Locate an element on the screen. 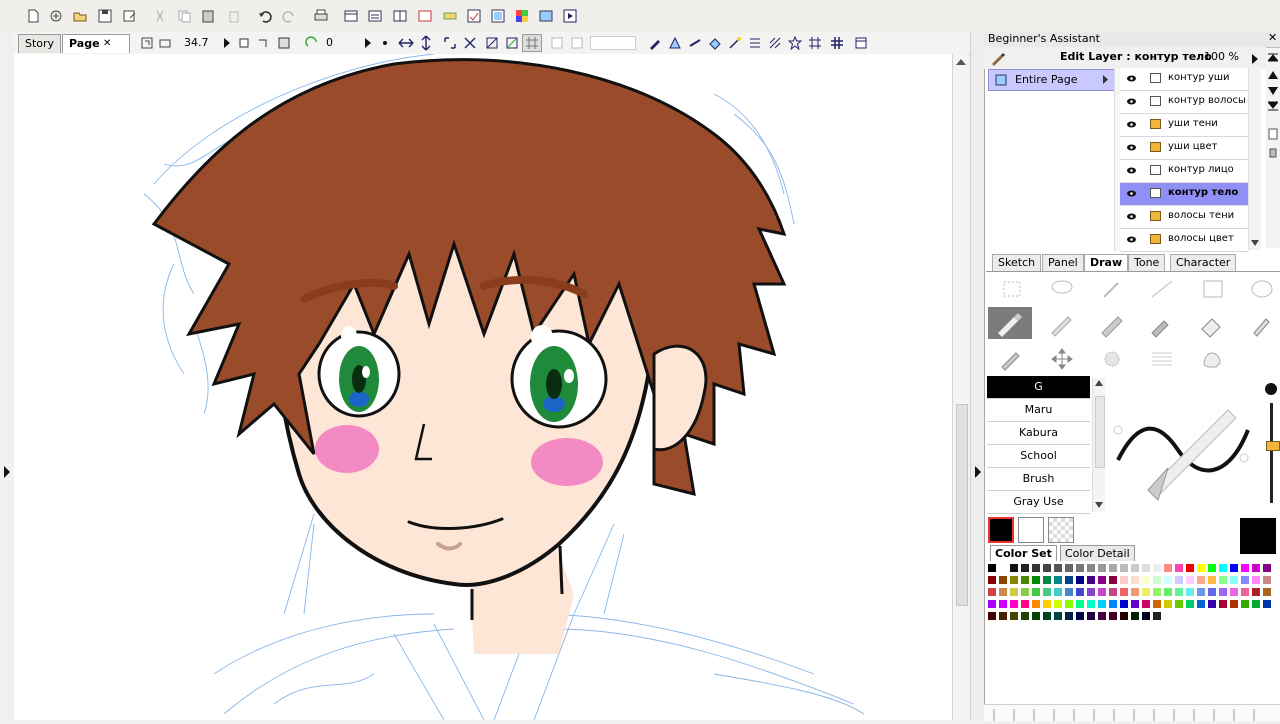 The image size is (1280, 724). pen-item-school: School is located at coordinates (1038, 456).